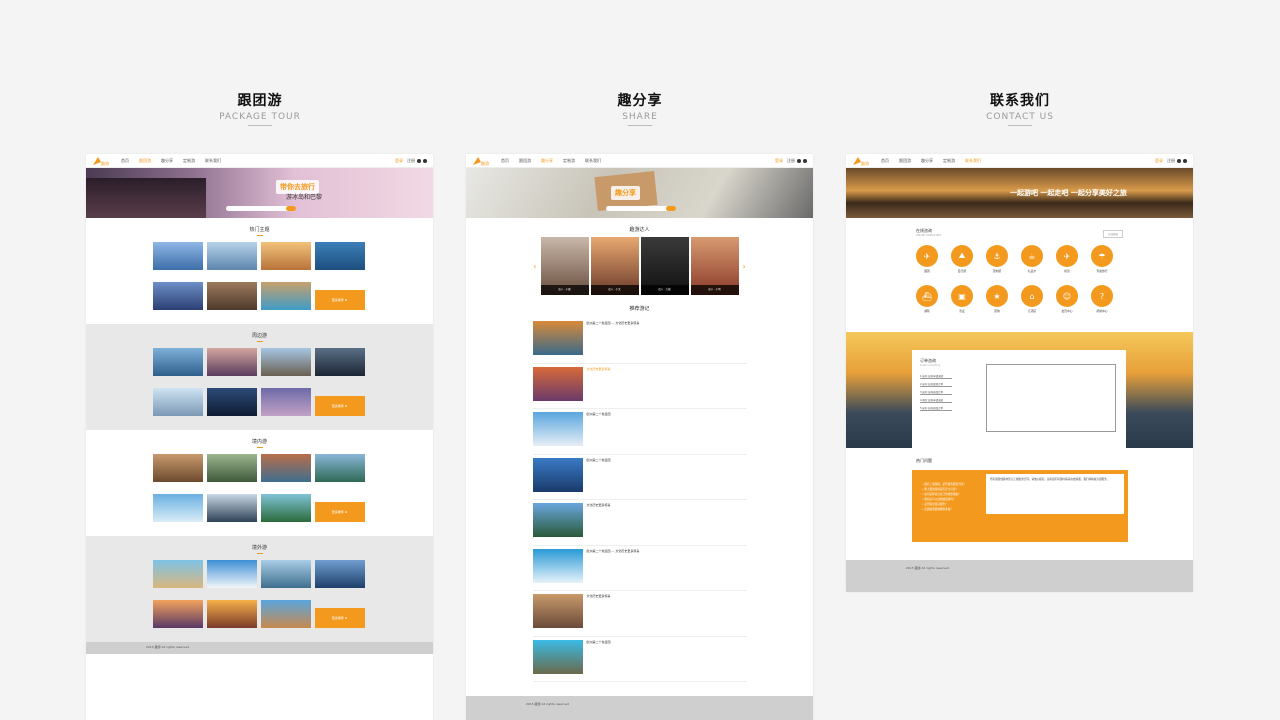  I want to click on order-link: 2.如何 如何取消订单, so click(936, 384).